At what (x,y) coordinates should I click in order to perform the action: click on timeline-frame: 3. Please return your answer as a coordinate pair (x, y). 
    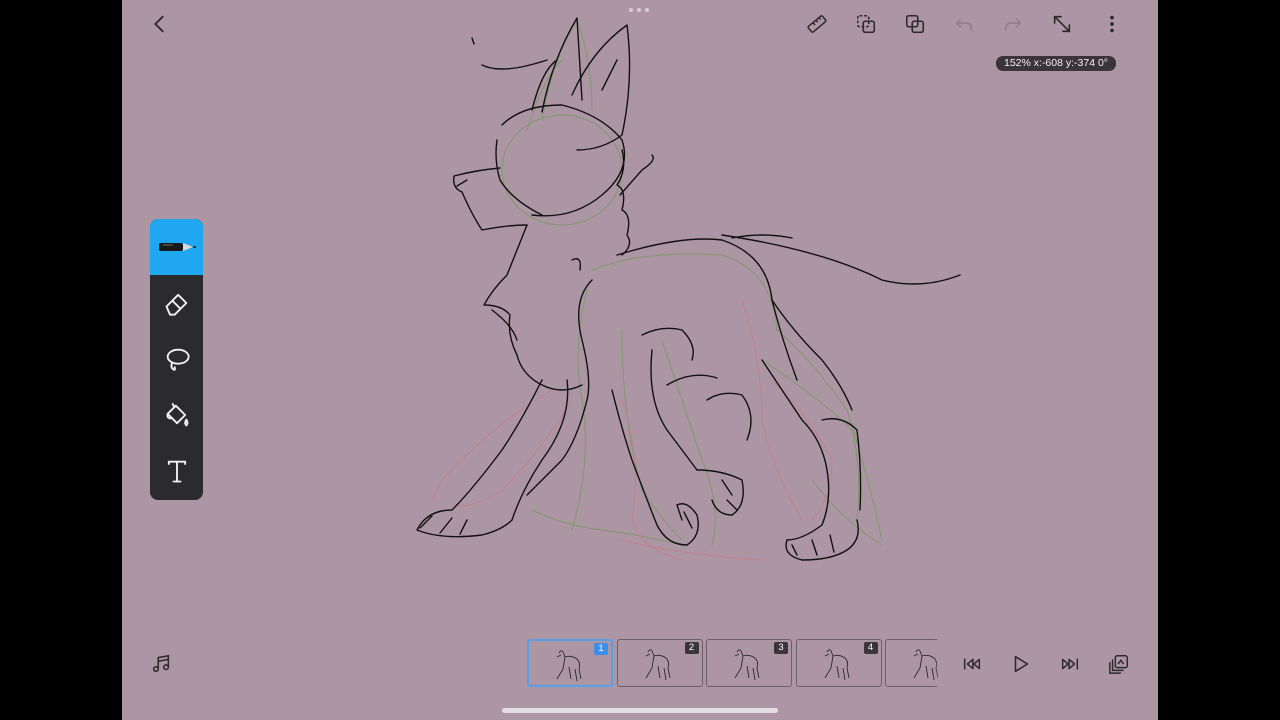
    Looking at the image, I should click on (749, 663).